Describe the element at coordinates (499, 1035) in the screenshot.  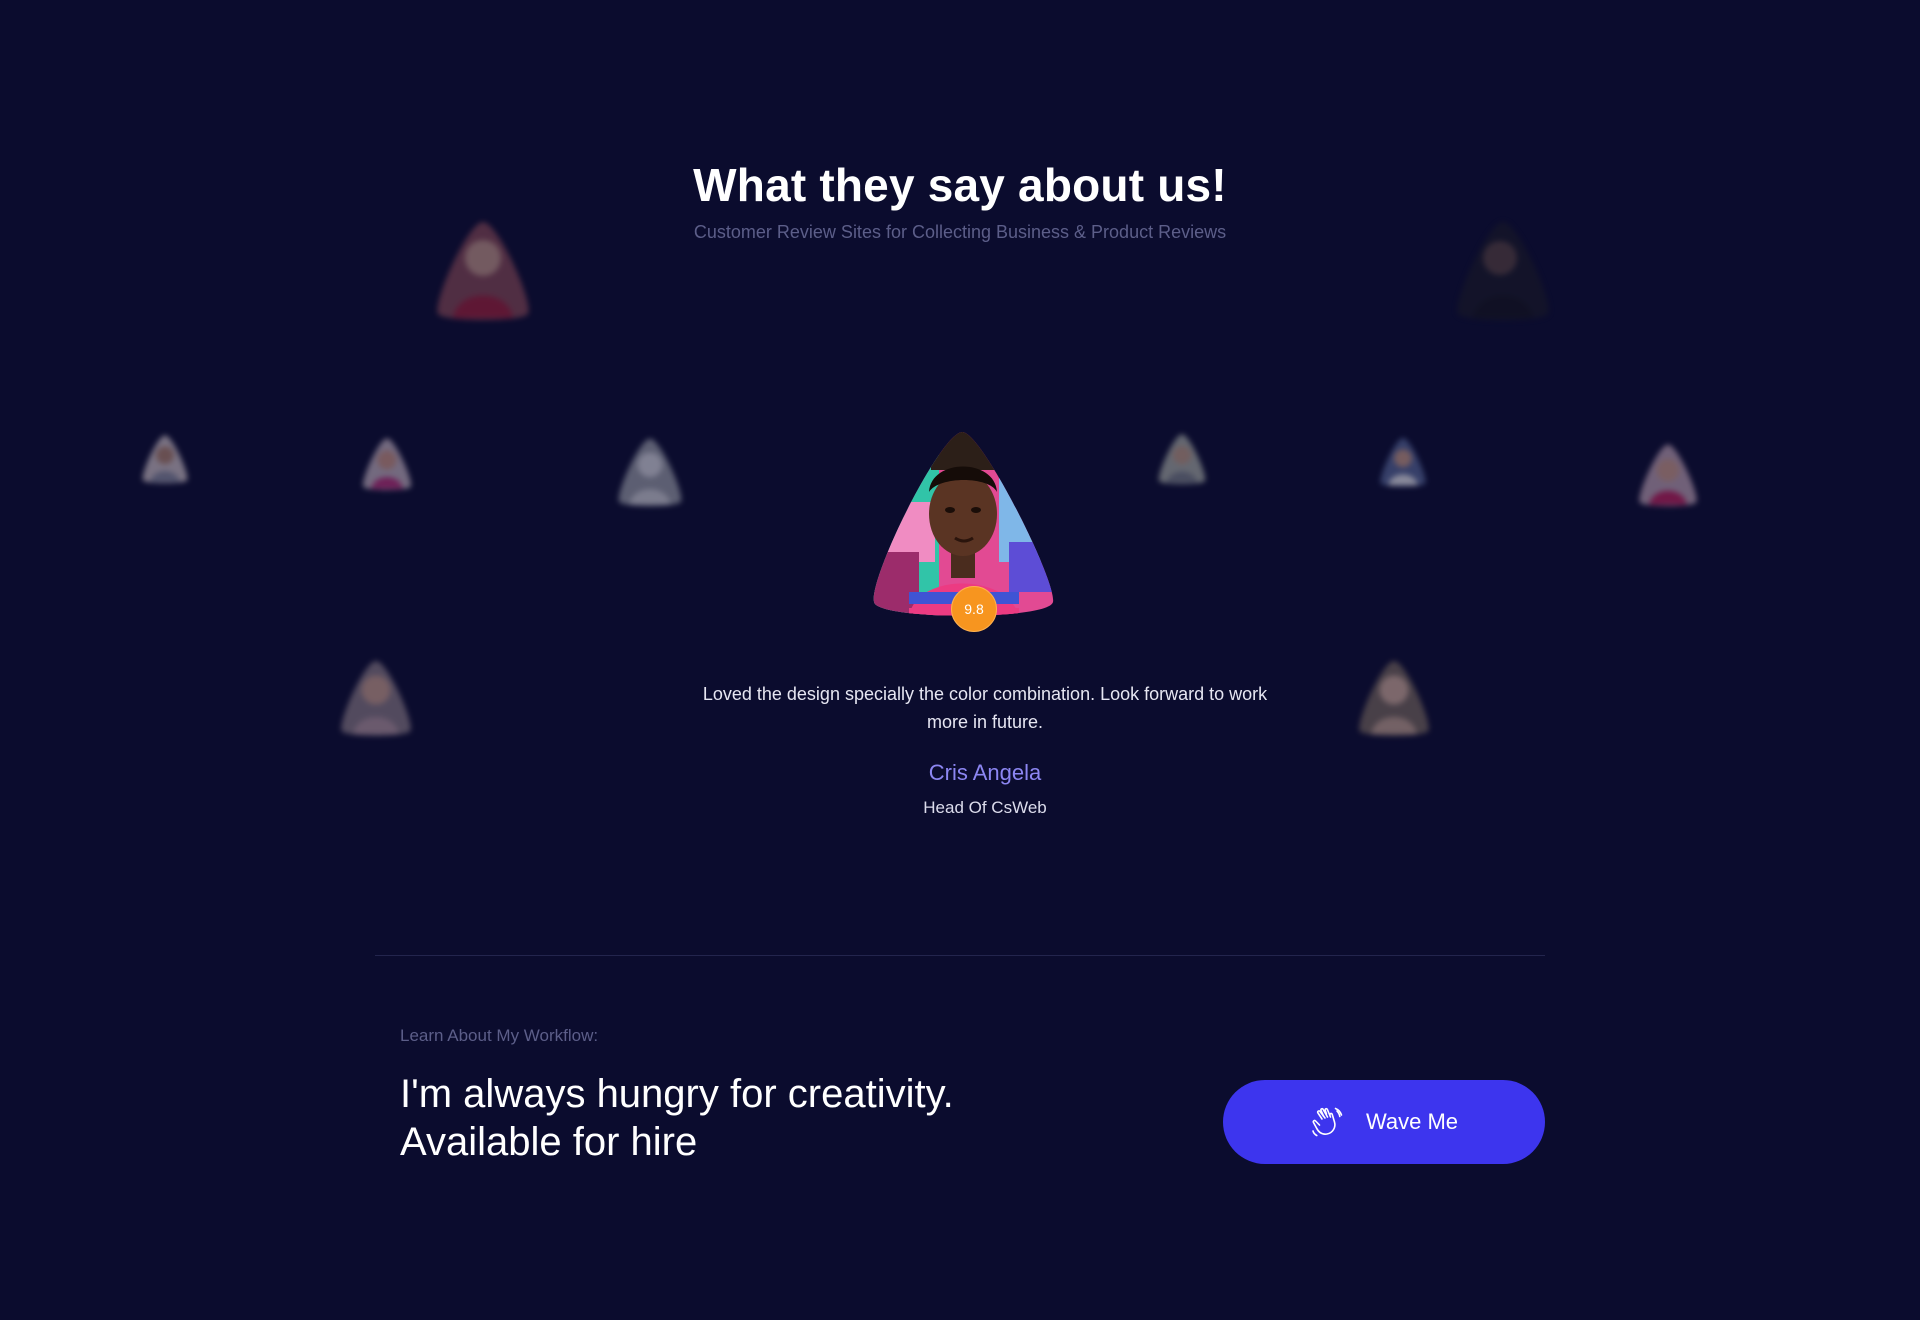
I see `workflow-label: Learn About My Workflow:` at that location.